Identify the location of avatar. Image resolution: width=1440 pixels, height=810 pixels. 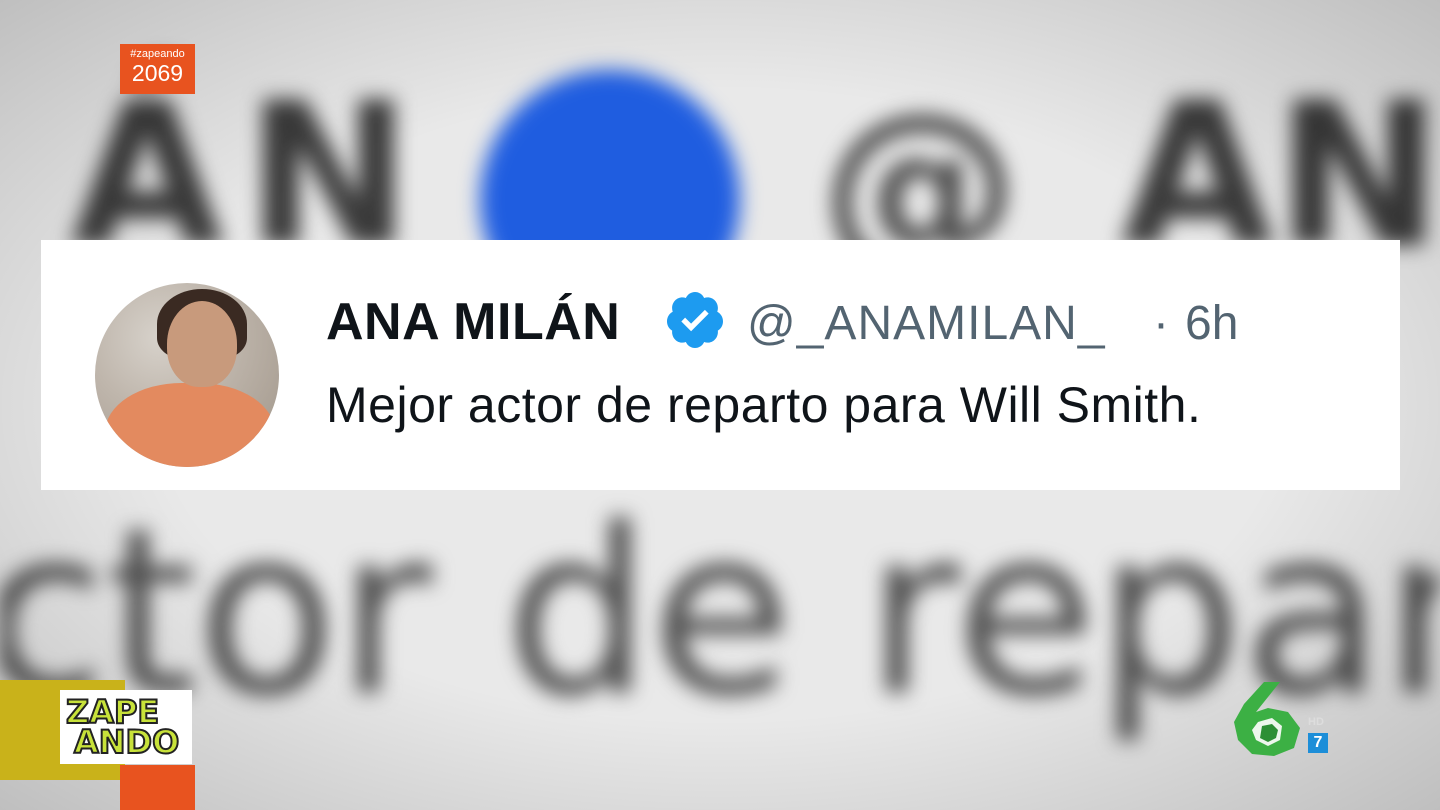
(187, 375).